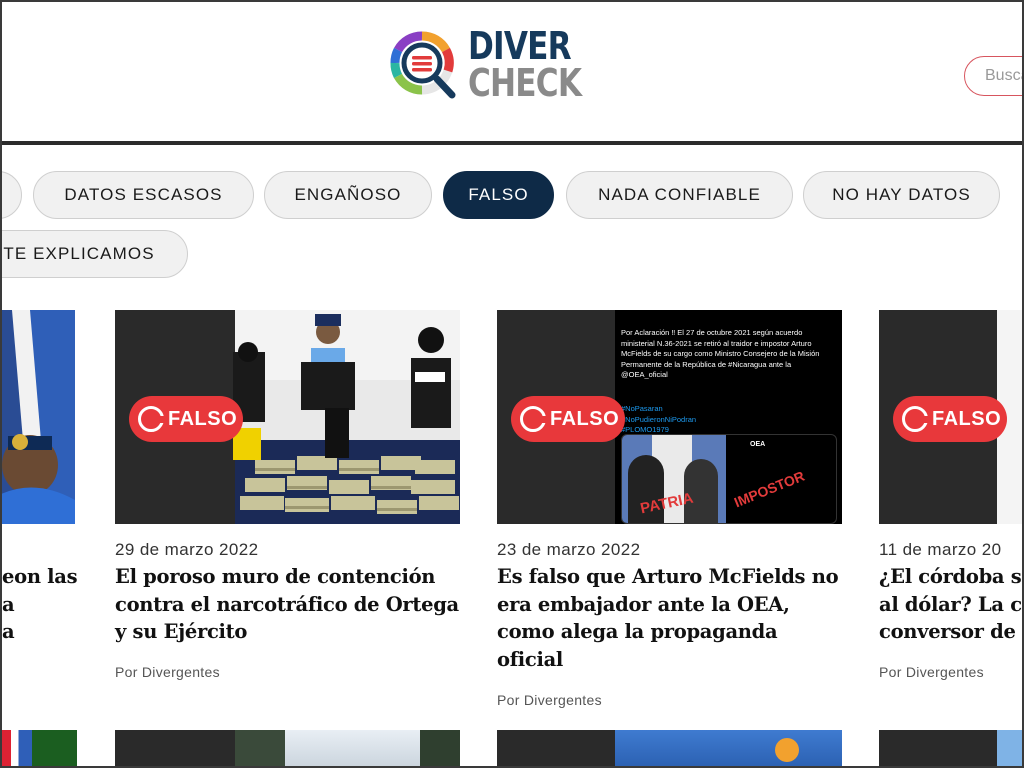 Image resolution: width=1024 pixels, height=768 pixels. Describe the element at coordinates (569, 549) in the screenshot. I see `article-date: 23 de marzo 2022` at that location.